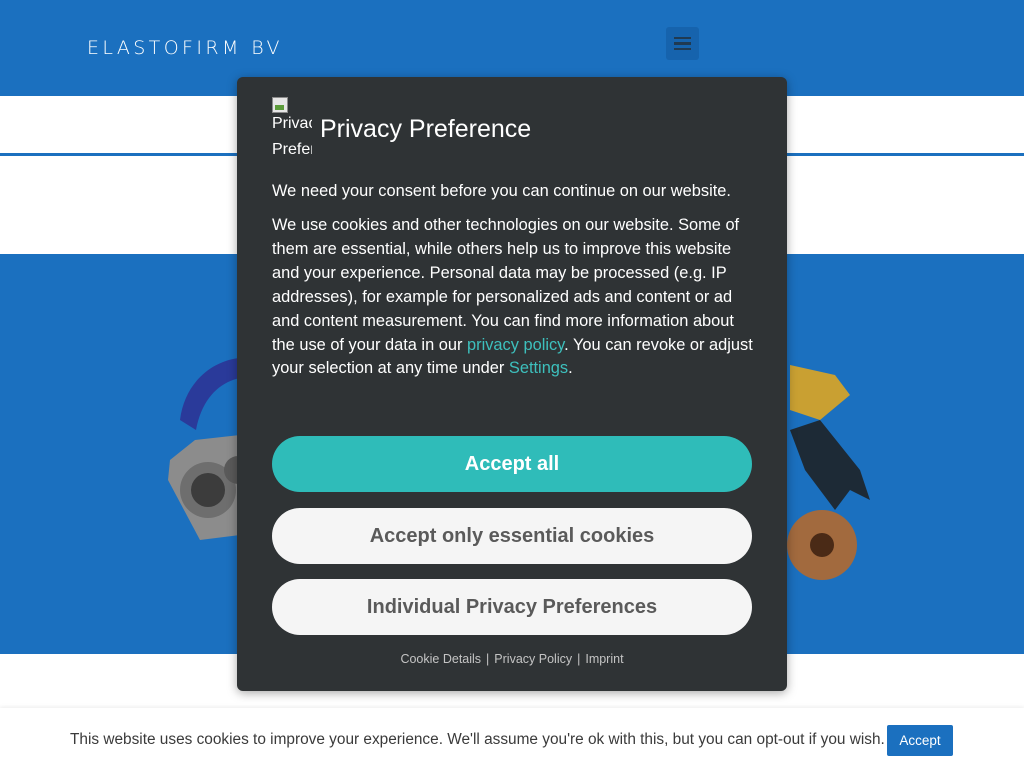 The width and height of the screenshot is (1024, 768). I want to click on imprint-link: Imprint, so click(604, 659).